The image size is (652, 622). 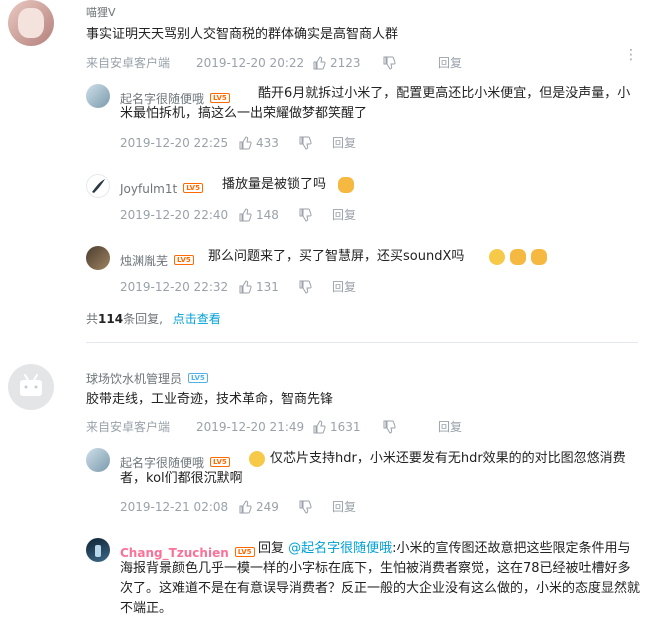 I want to click on reply-text: 播放量是被锁了吗, so click(x=274, y=184).